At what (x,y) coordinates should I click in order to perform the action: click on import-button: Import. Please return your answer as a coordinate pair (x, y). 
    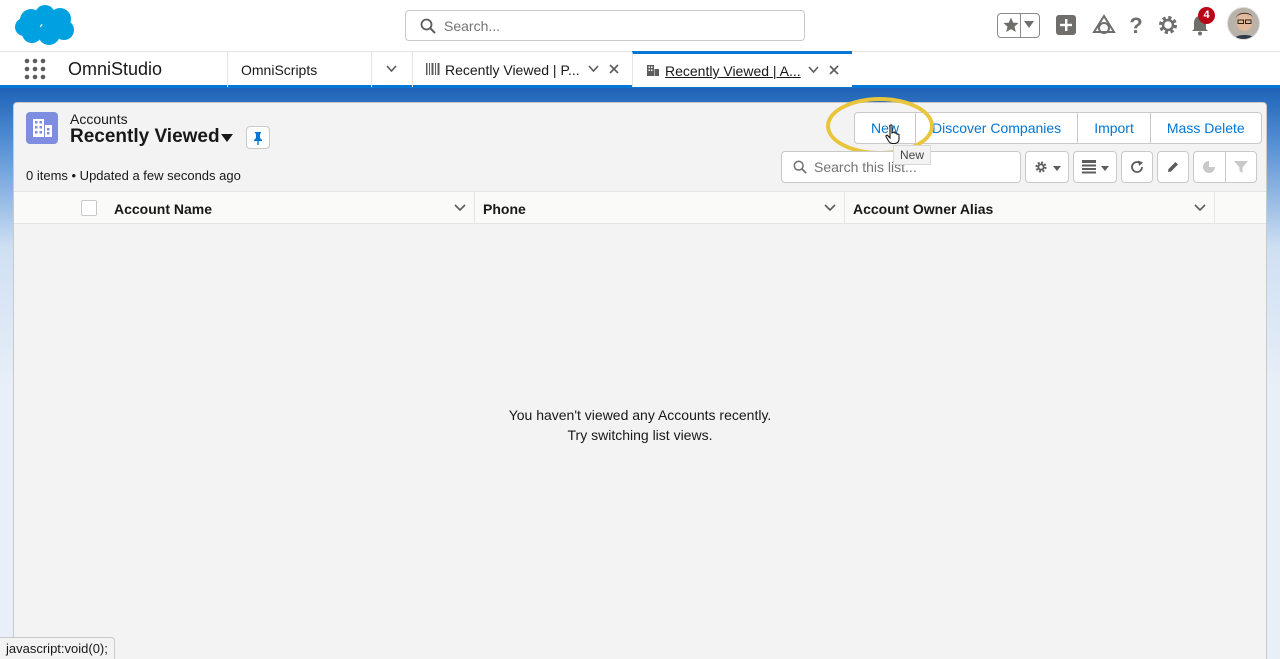
    Looking at the image, I should click on (1114, 128).